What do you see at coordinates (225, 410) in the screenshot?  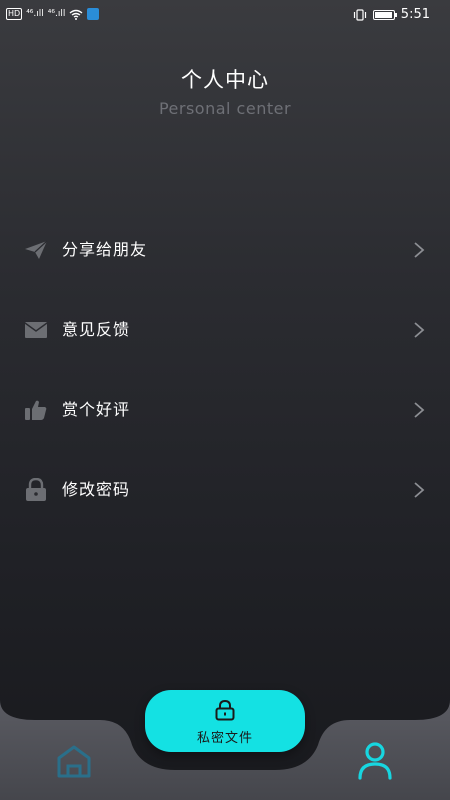 I see `menu-item-rate: 赏个好评` at bounding box center [225, 410].